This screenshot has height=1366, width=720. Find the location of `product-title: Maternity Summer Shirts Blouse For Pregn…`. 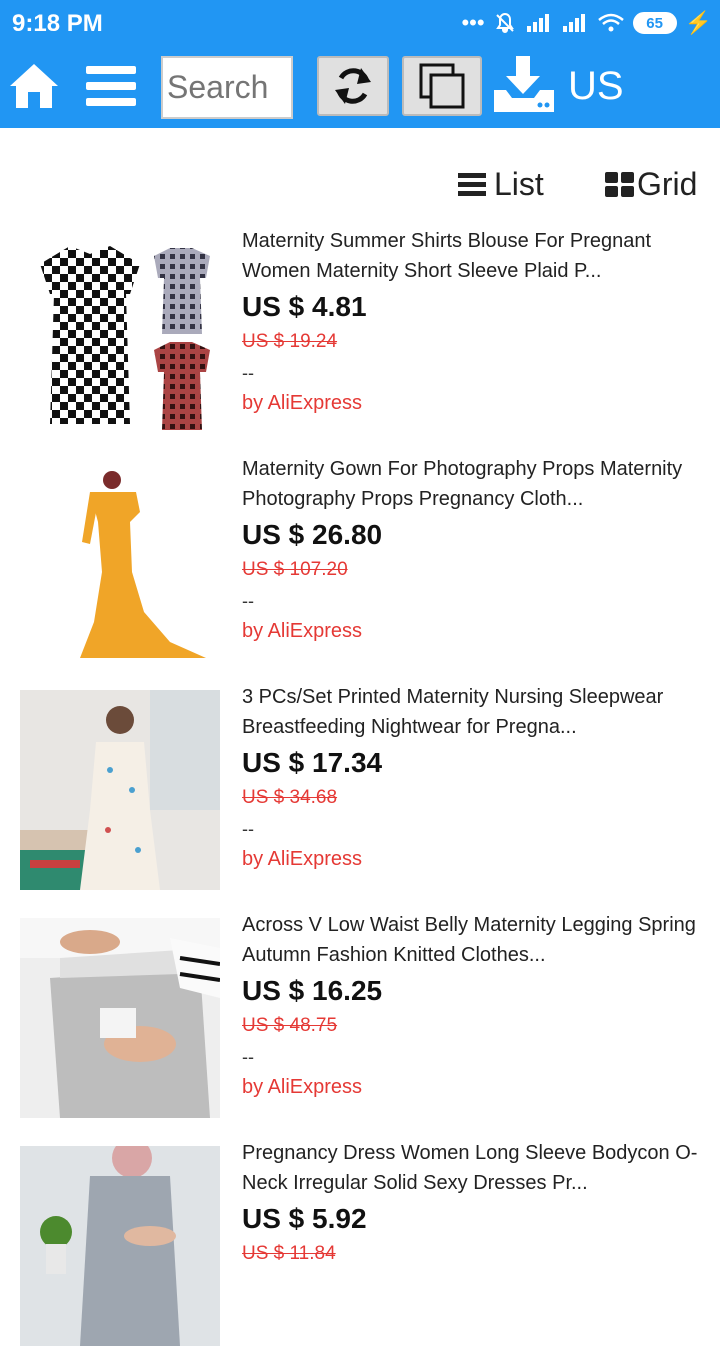

product-title: Maternity Summer Shirts Blouse For Pregn… is located at coordinates (472, 256).